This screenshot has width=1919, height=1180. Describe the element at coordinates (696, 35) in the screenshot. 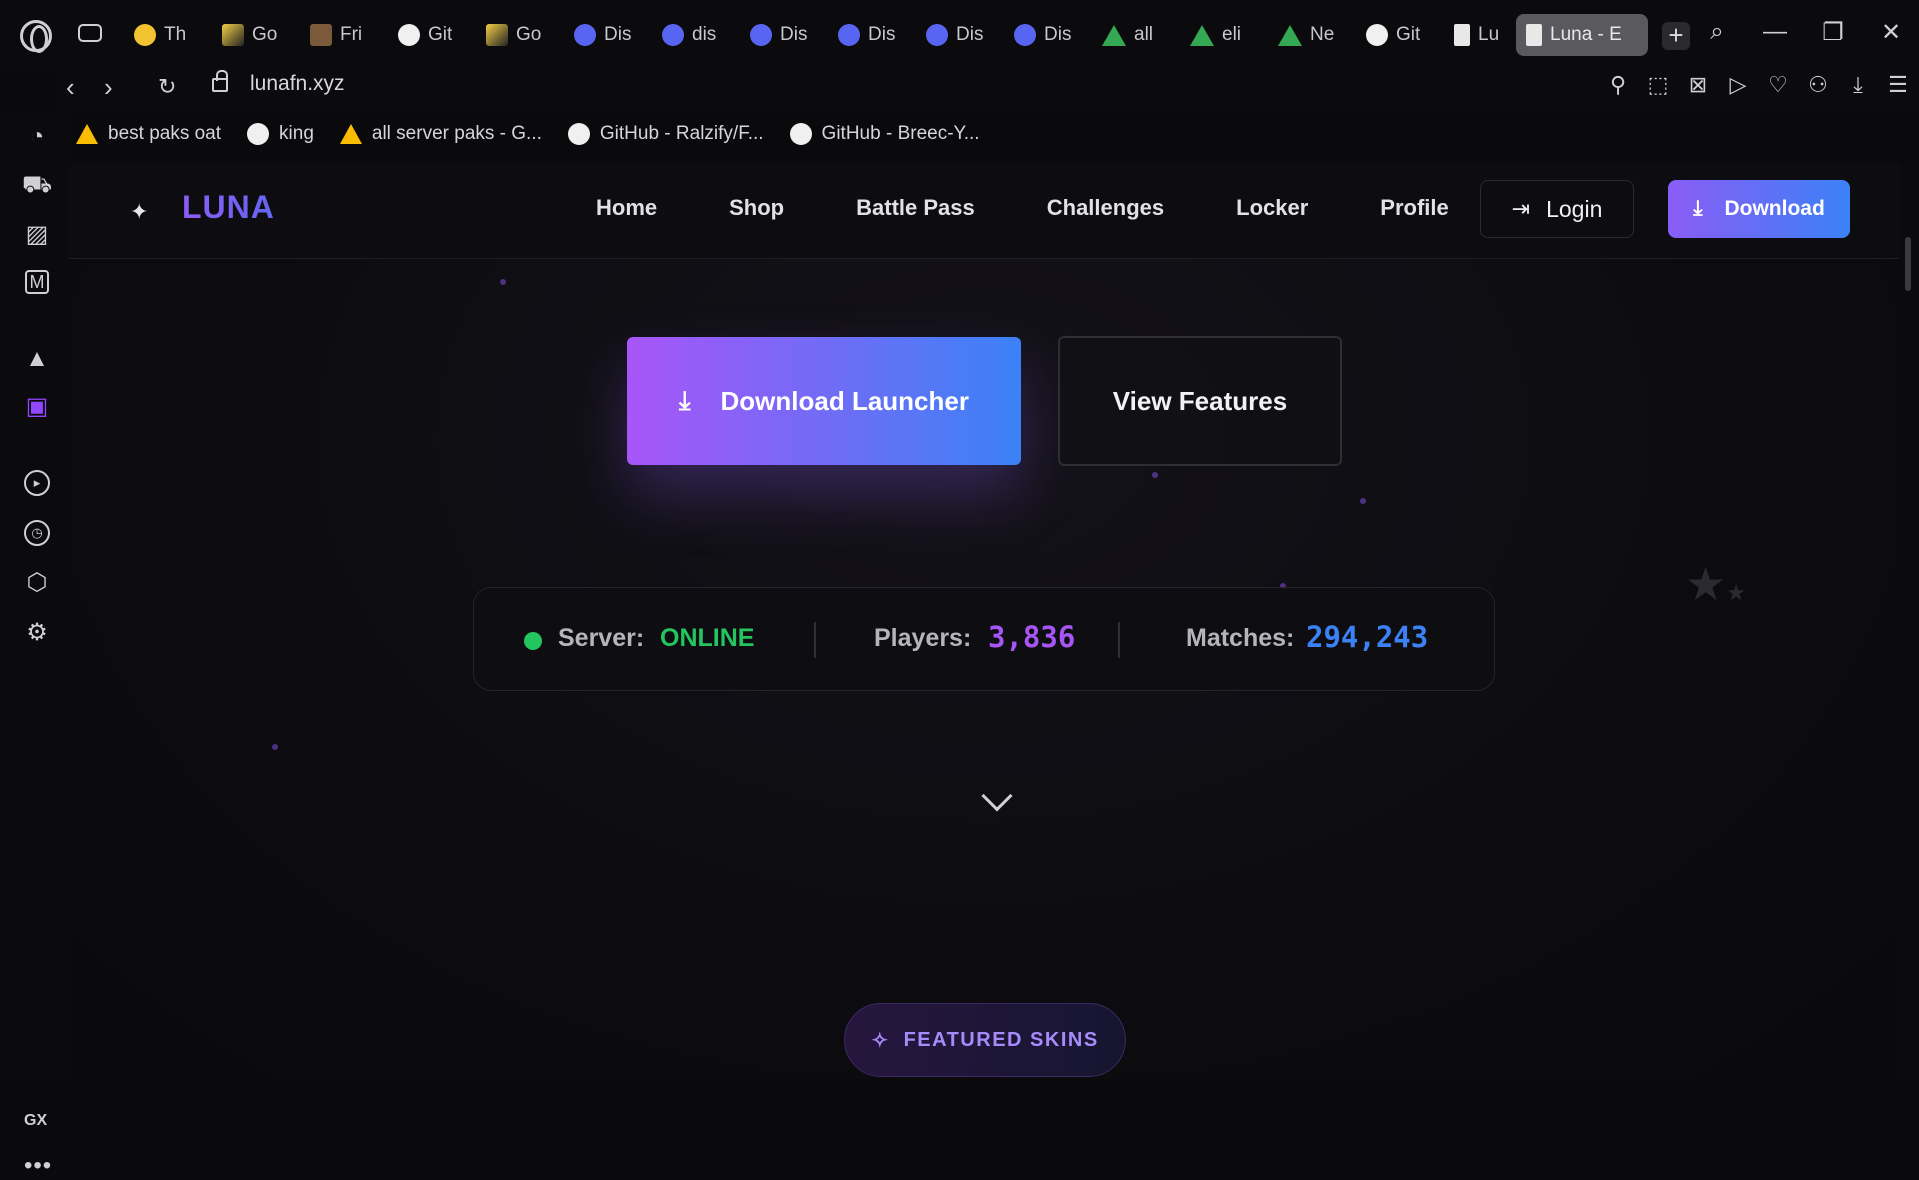

I see `browser-tab: dis` at that location.